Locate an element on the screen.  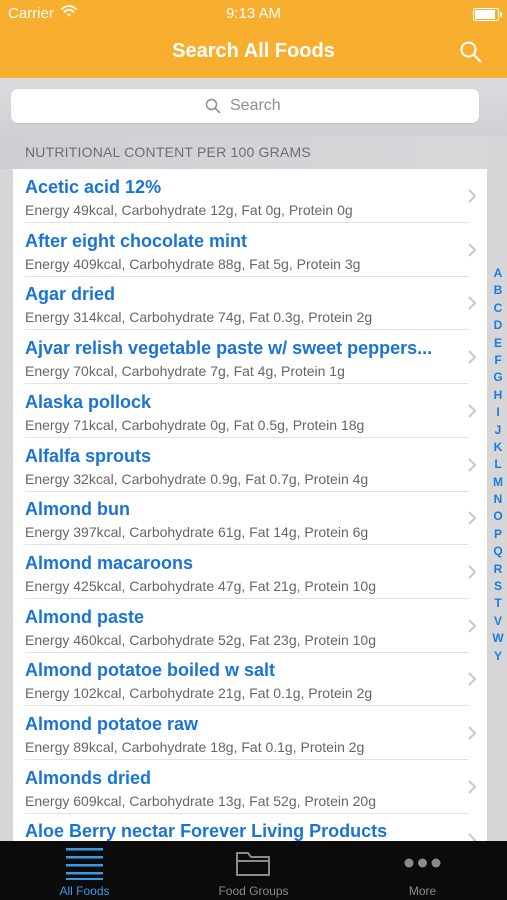
index-letter: Y is located at coordinates (498, 656).